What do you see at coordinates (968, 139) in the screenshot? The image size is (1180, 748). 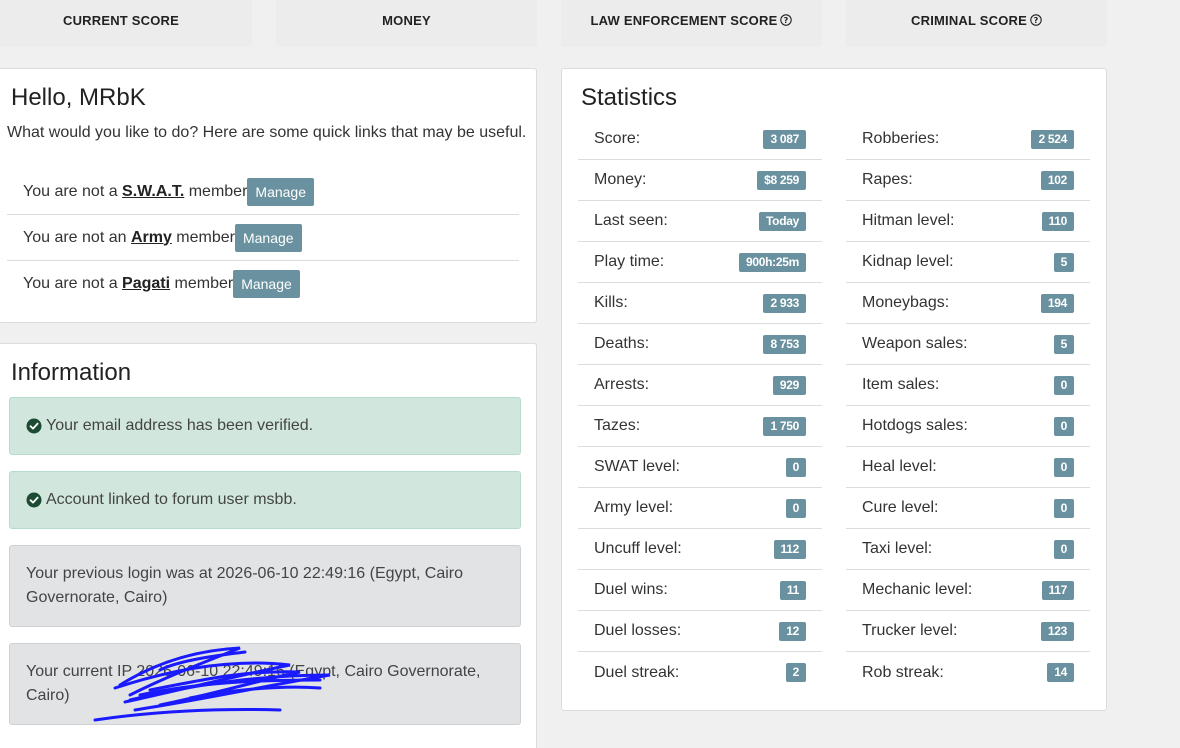 I see `stat-robberies: Robberies: 2 524` at bounding box center [968, 139].